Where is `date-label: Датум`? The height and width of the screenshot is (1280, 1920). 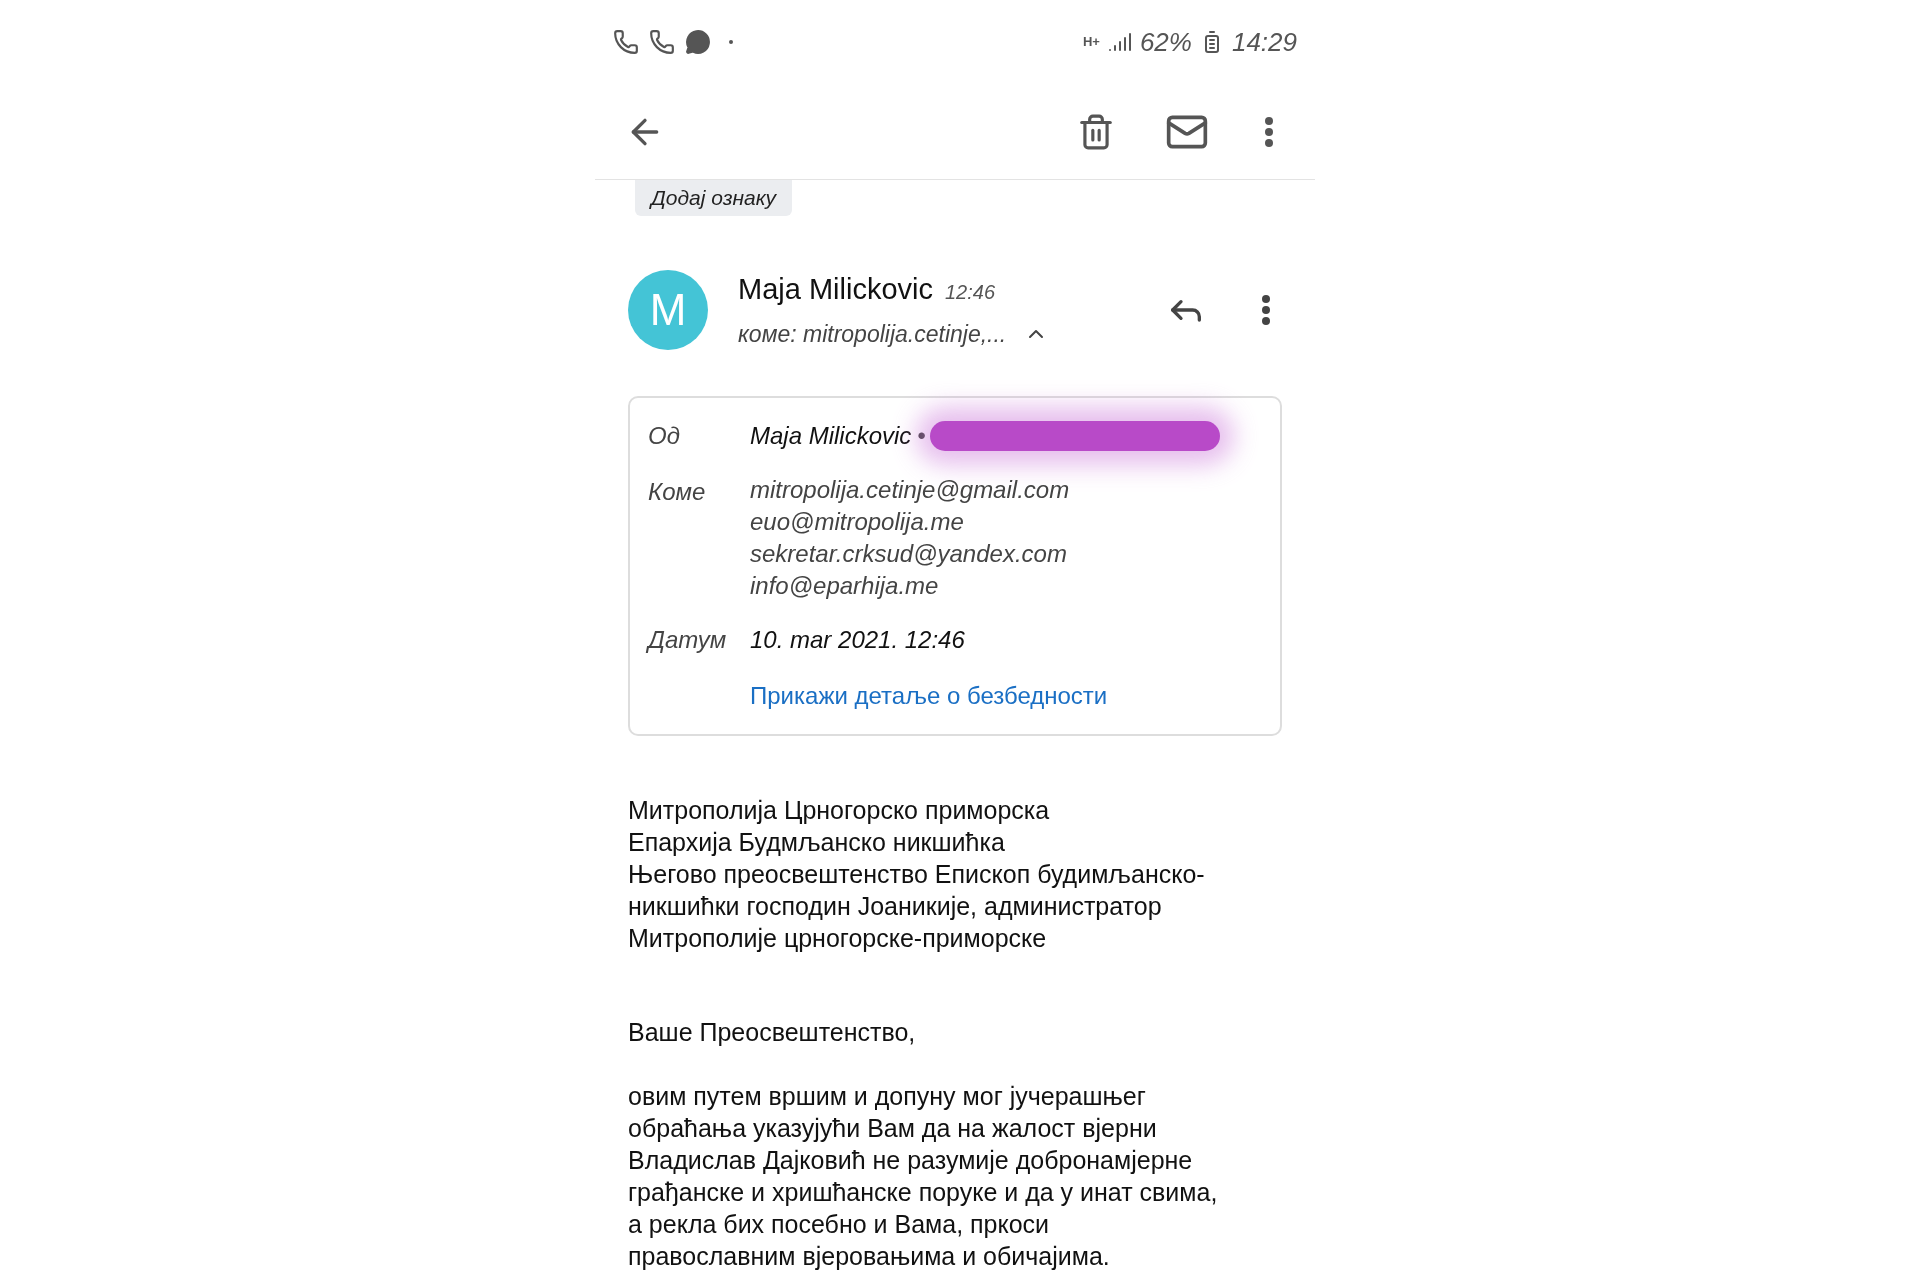 date-label: Датум is located at coordinates (688, 639).